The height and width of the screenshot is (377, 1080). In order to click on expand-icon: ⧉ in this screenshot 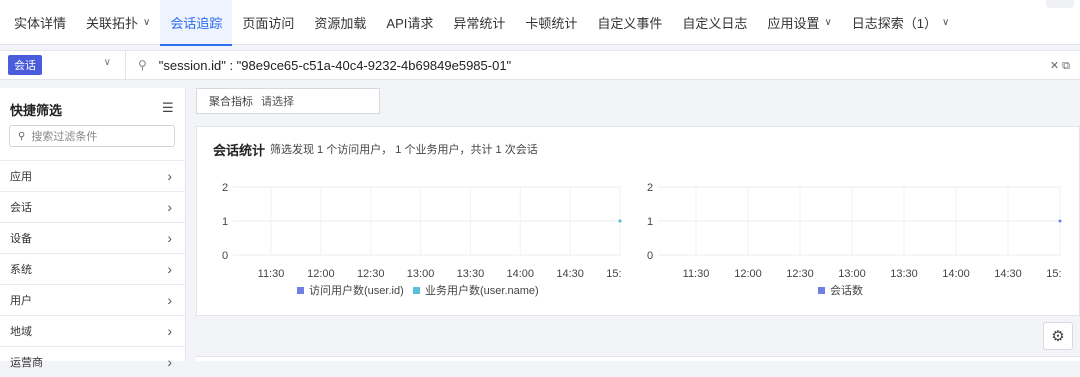, I will do `click(1066, 66)`.